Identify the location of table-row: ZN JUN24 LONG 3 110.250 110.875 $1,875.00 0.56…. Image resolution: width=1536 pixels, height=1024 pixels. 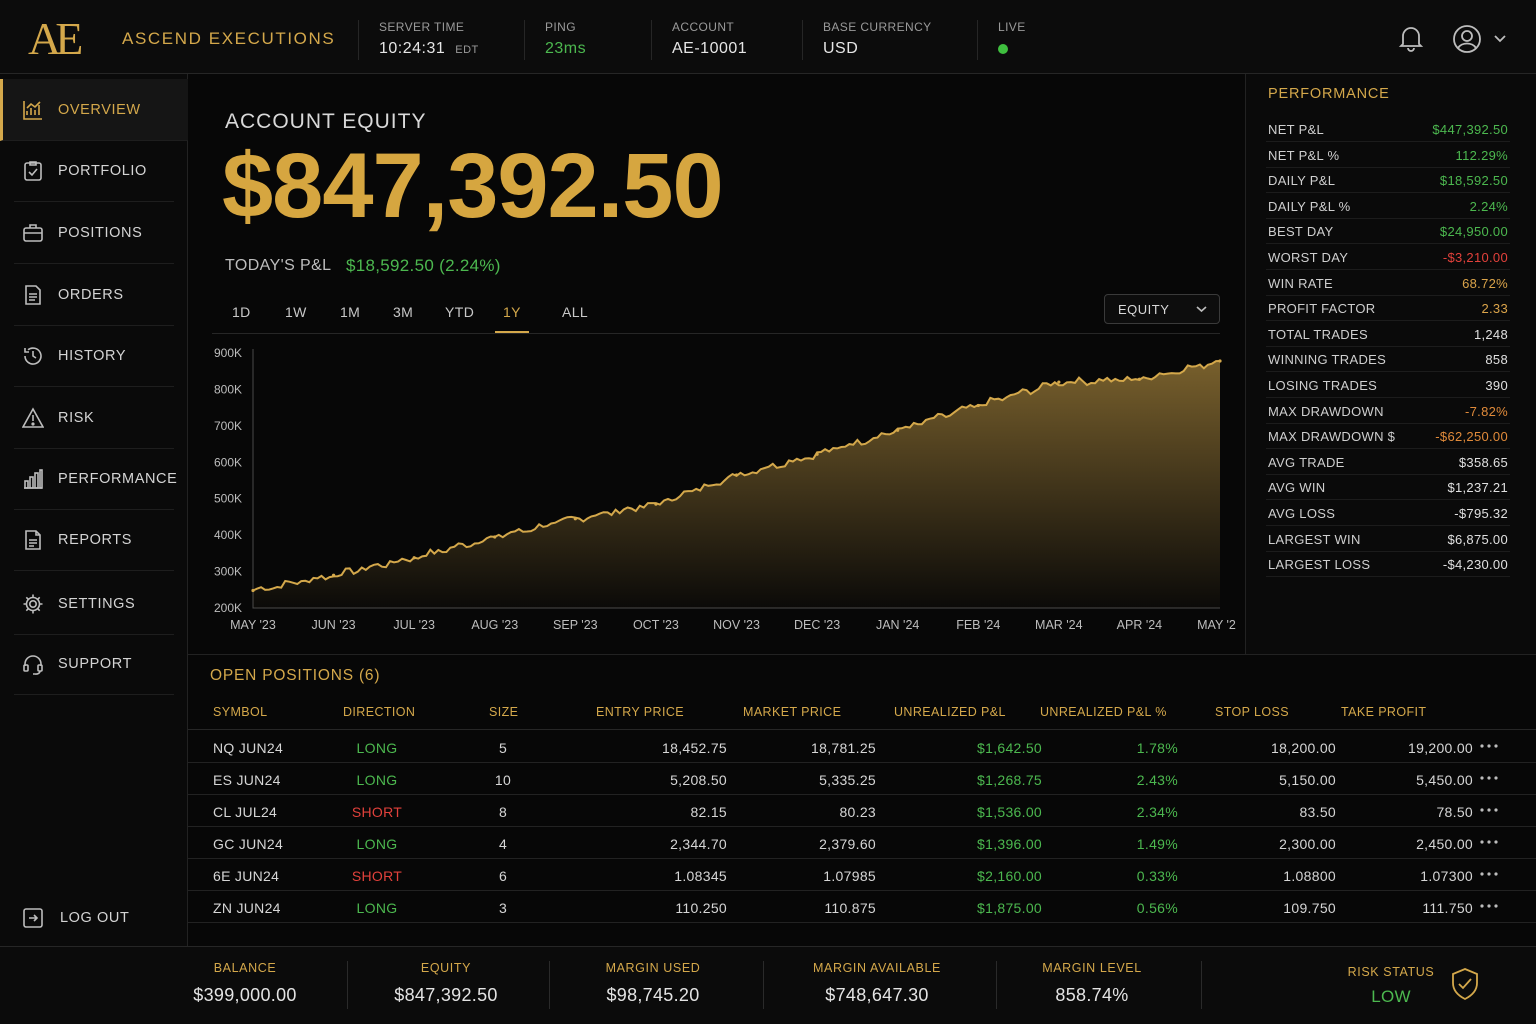
(862, 907).